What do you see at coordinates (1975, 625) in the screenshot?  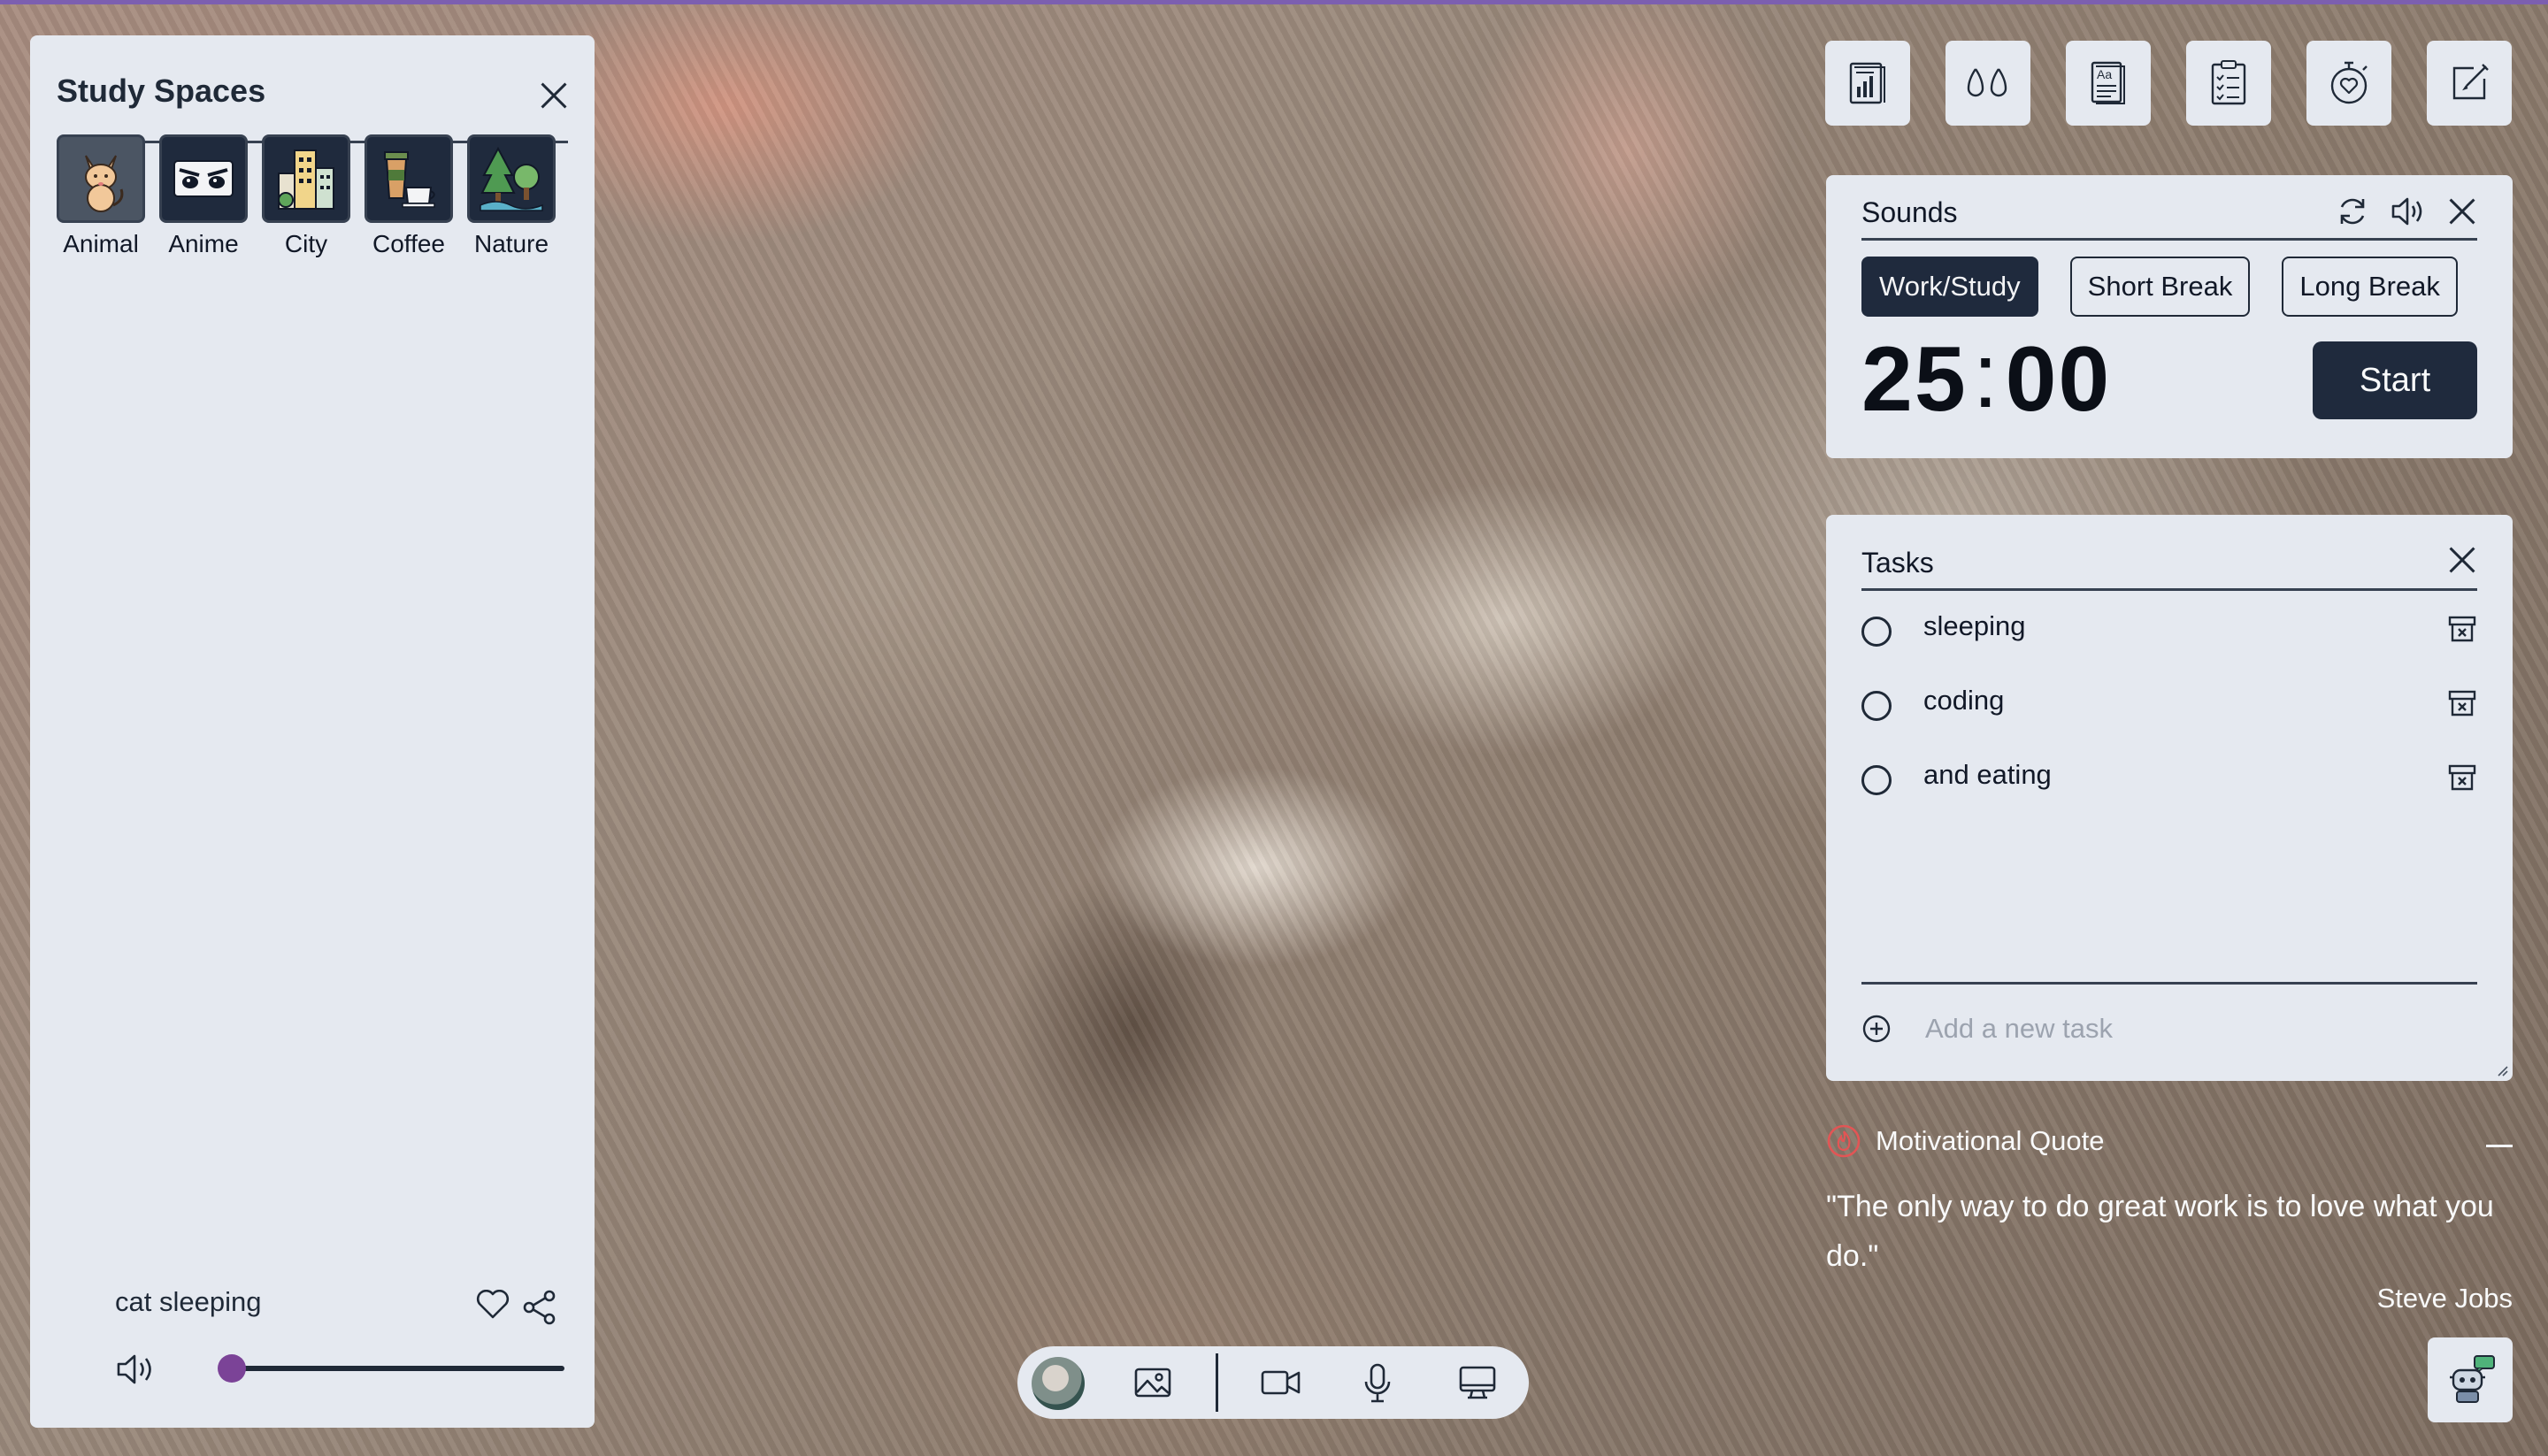 I see `task-text: sleeping` at bounding box center [1975, 625].